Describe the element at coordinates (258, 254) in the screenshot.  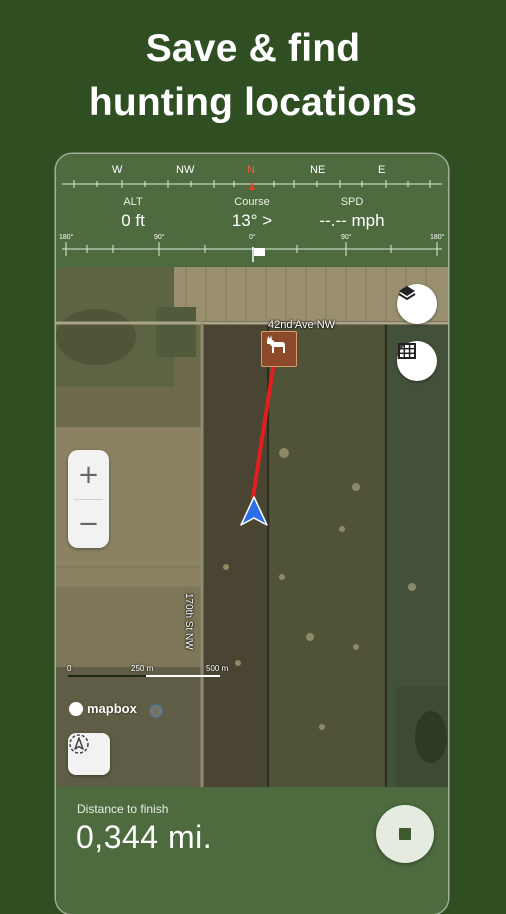
I see `flag-icon` at that location.